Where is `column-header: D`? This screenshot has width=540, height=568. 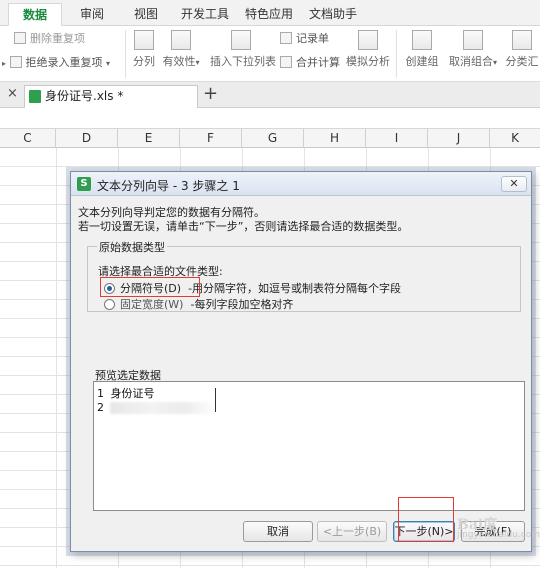 column-header: D is located at coordinates (87, 138).